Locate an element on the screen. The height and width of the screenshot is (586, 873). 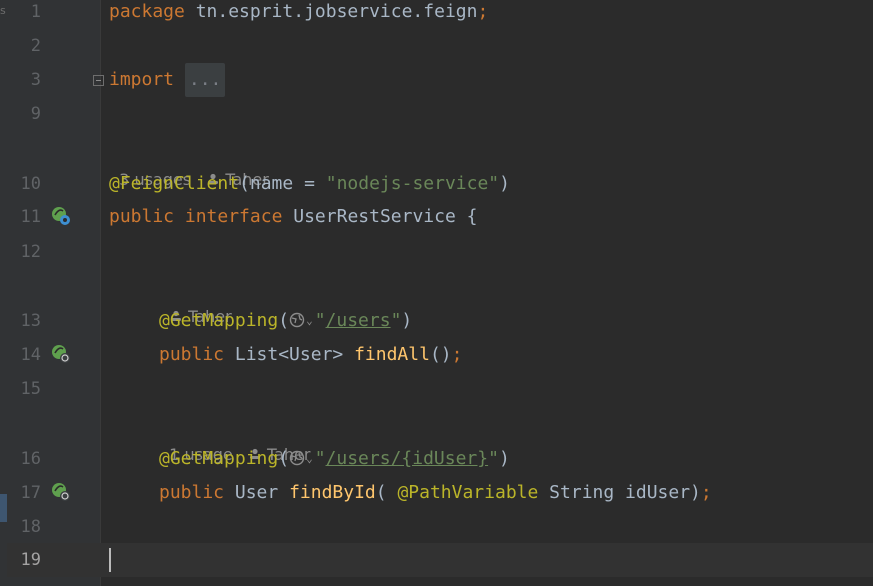
line-number: 19 is located at coordinates (30, 560).